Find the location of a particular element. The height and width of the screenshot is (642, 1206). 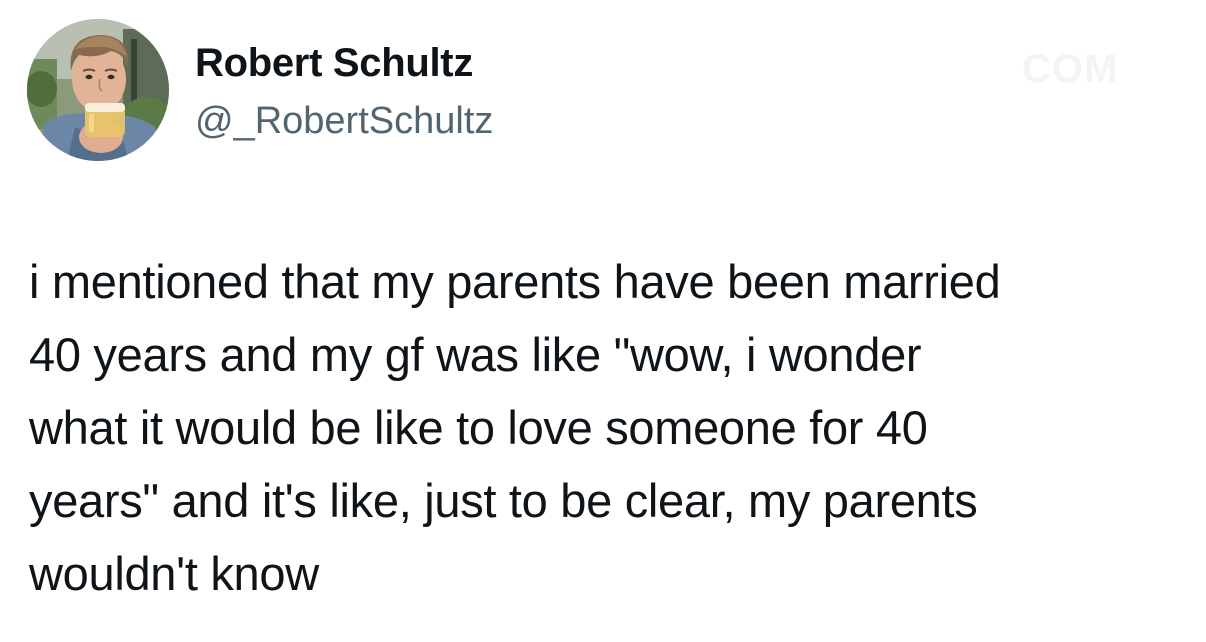

avatar is located at coordinates (98, 90).